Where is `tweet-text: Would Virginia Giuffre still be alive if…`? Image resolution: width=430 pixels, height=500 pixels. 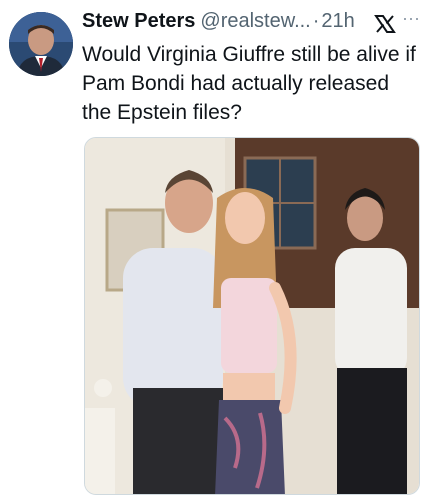 tweet-text: Would Virginia Giuffre still be alive if… is located at coordinates (249, 83).